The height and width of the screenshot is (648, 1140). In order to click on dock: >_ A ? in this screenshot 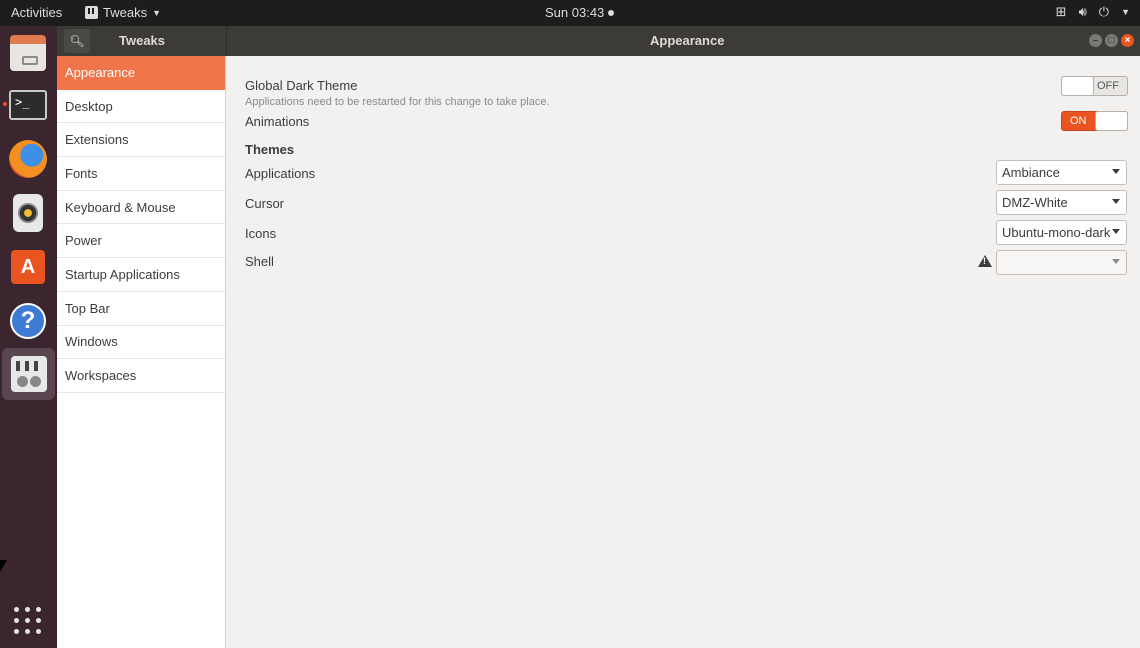, I will do `click(28, 337)`.